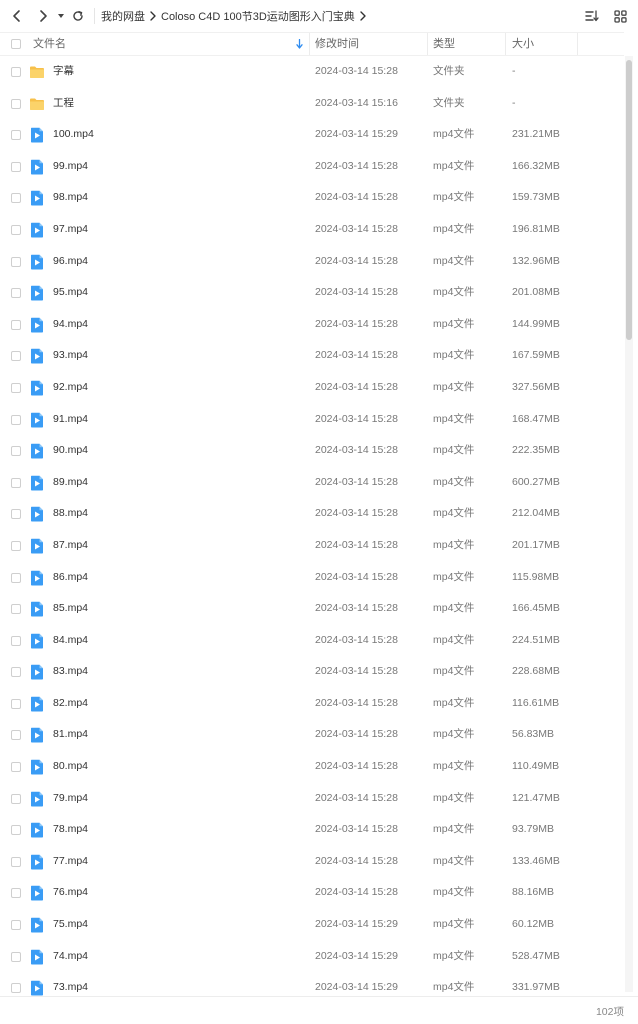 The width and height of the screenshot is (638, 1024). I want to click on file-name: 89.mp4, so click(70, 483).